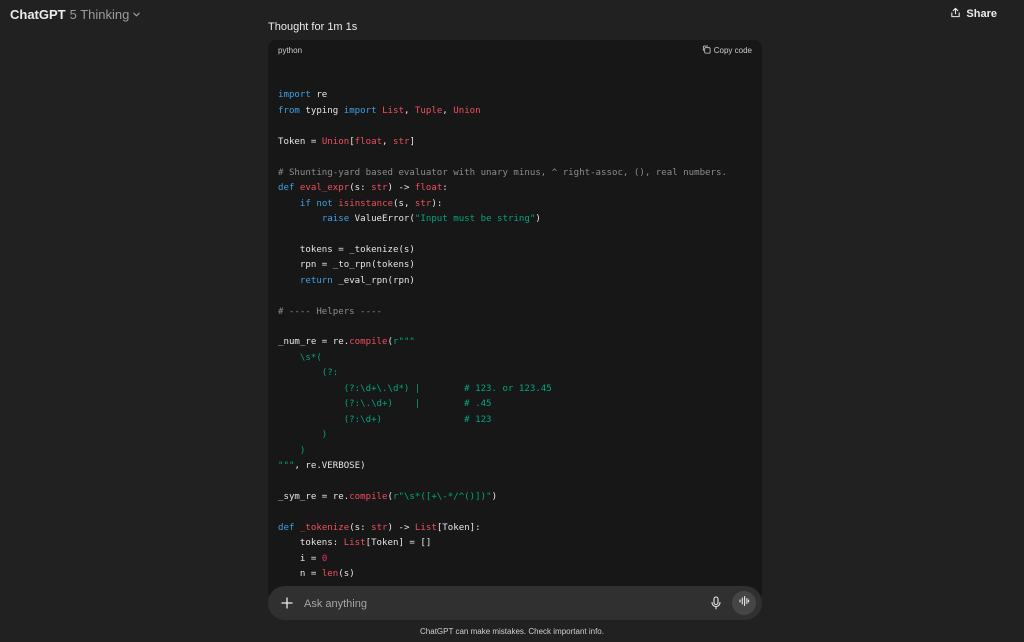  Describe the element at coordinates (75, 14) in the screenshot. I see `model-selector: ChatGPT 5 Thinking` at that location.